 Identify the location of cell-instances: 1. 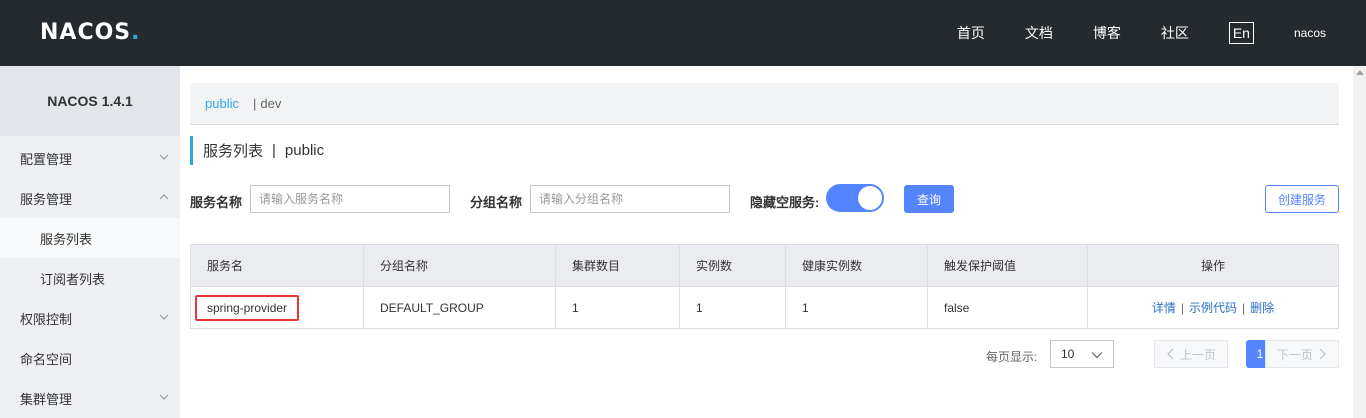
(732, 307).